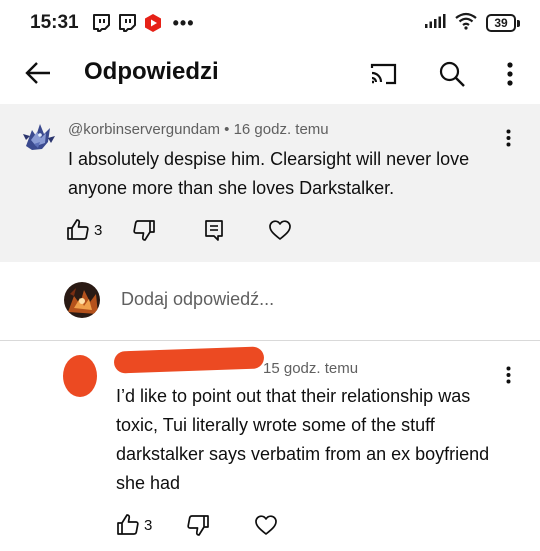  I want to click on reply-actions: 3, so click(197, 525).